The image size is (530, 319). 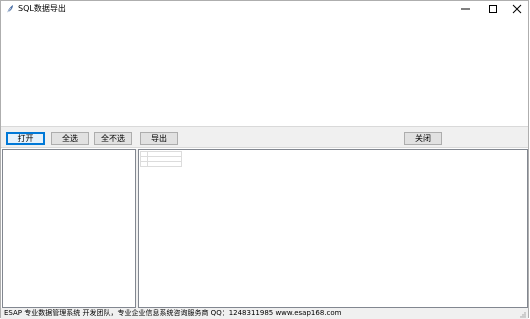 I want to click on select-all-button: 全选, so click(x=70, y=138).